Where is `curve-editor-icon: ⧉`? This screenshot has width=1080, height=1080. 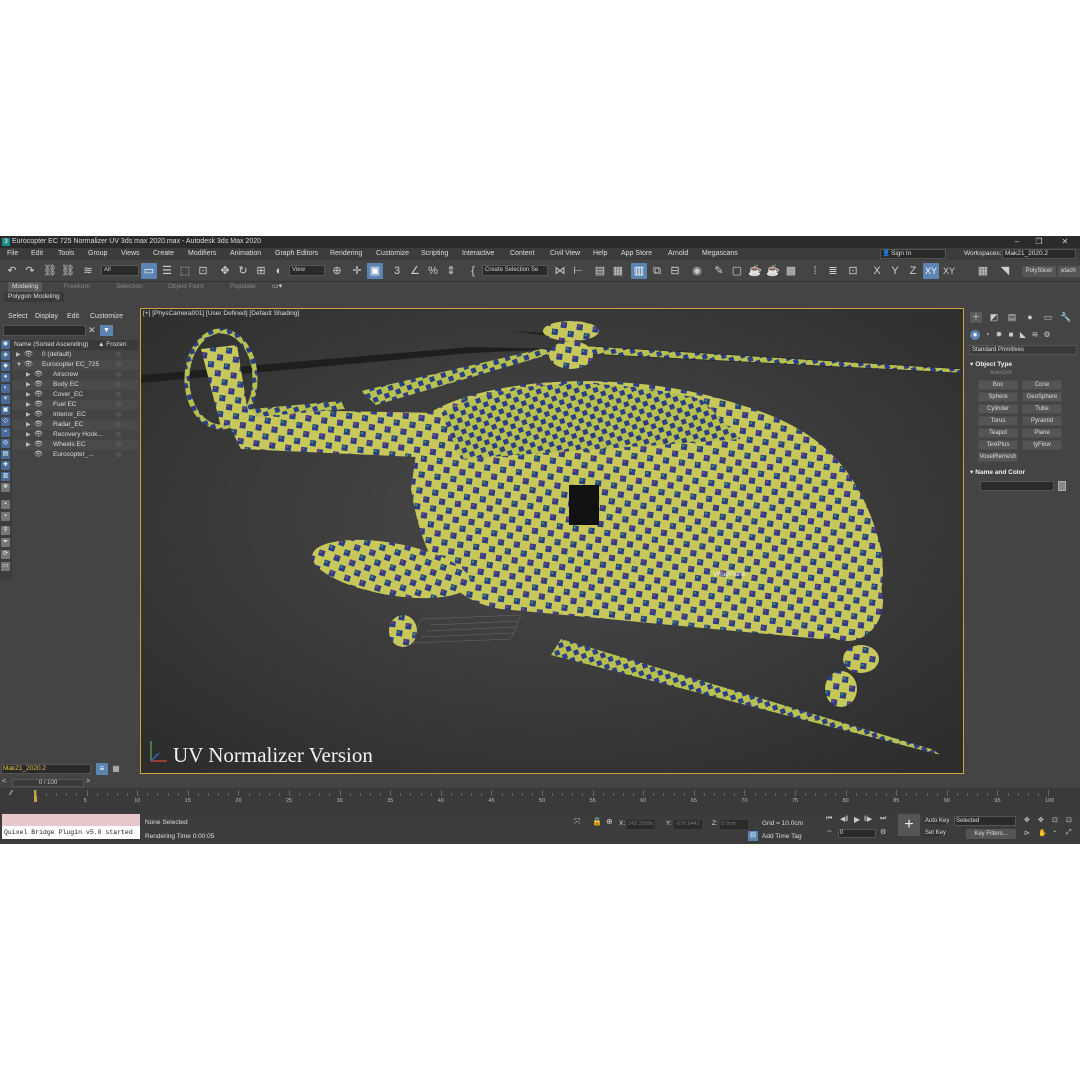
curve-editor-icon: ⧉ is located at coordinates (657, 271).